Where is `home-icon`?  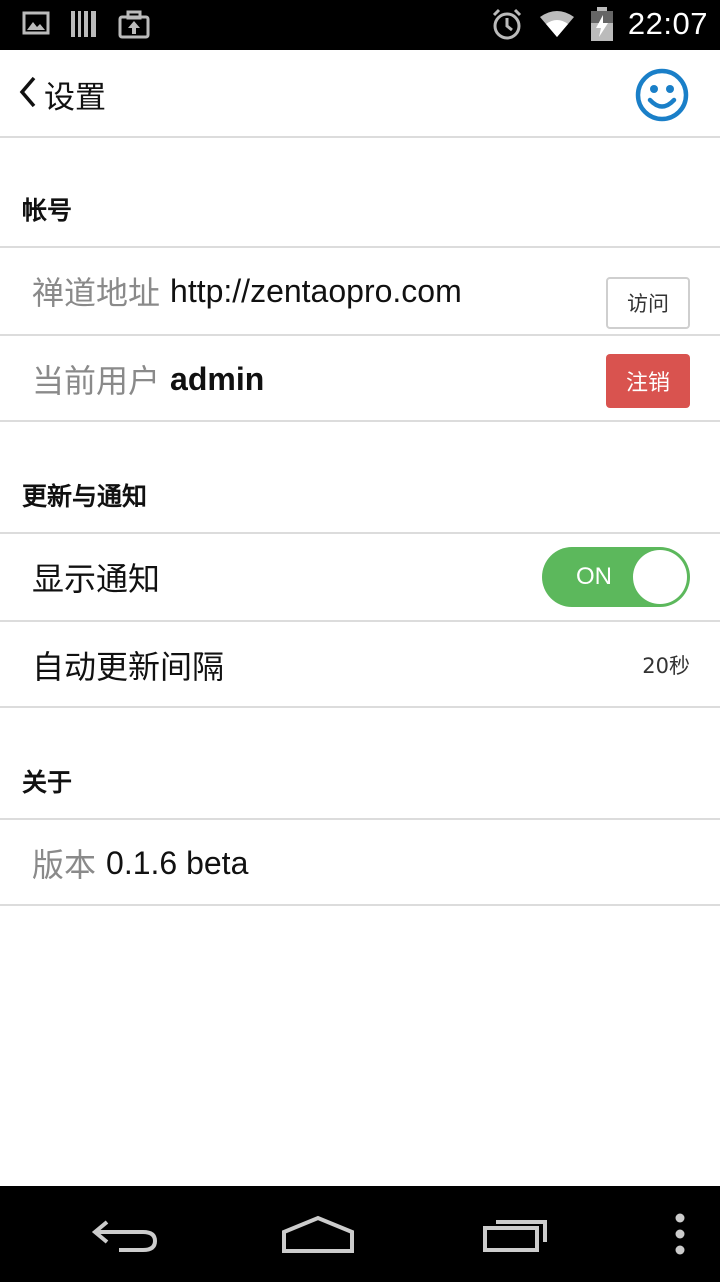 home-icon is located at coordinates (318, 1234).